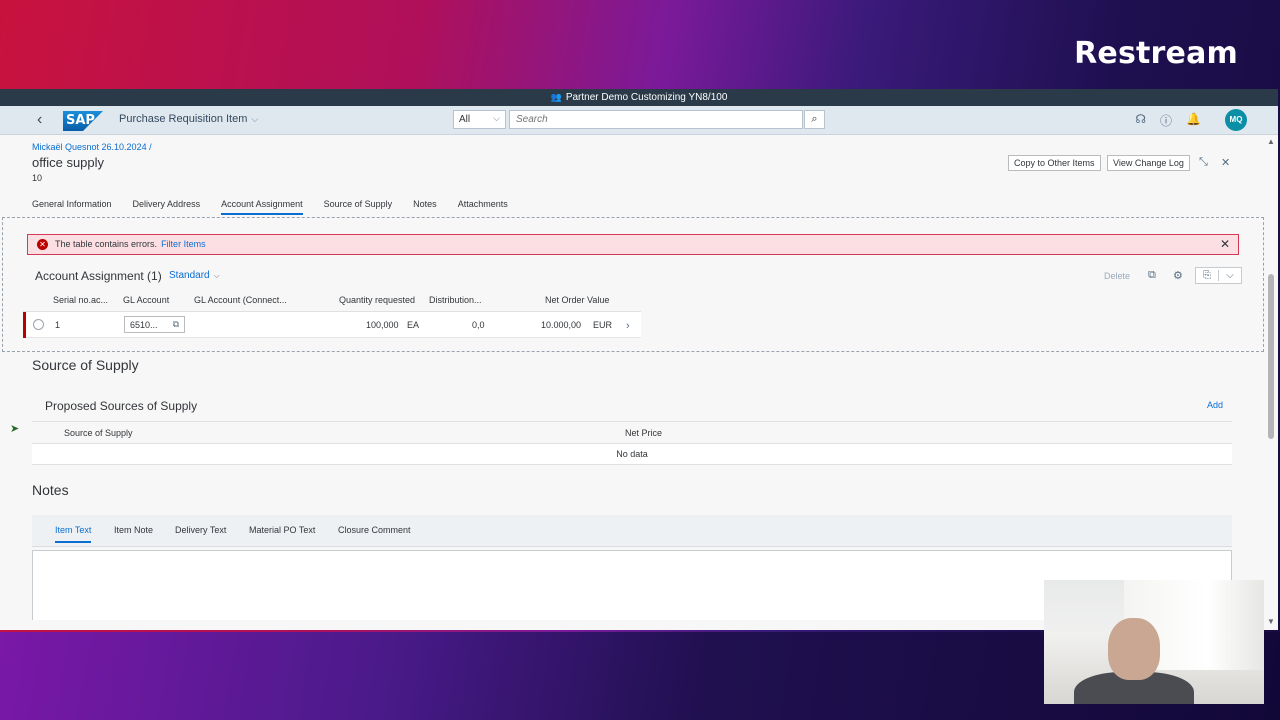 This screenshot has width=1280, height=720. I want to click on net-value-cell: 10.000,00, so click(561, 325).